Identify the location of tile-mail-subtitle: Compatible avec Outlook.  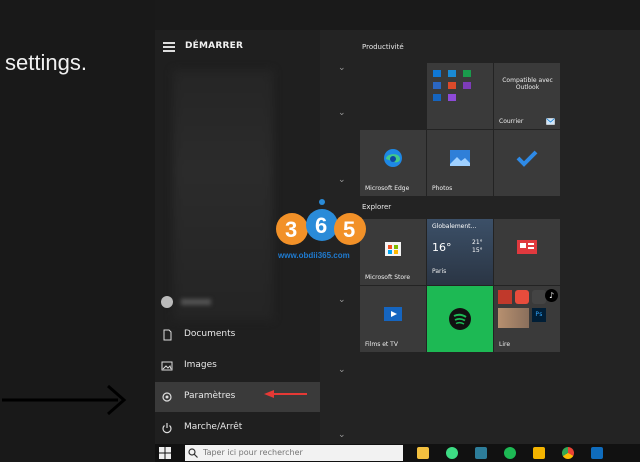
(527, 84).